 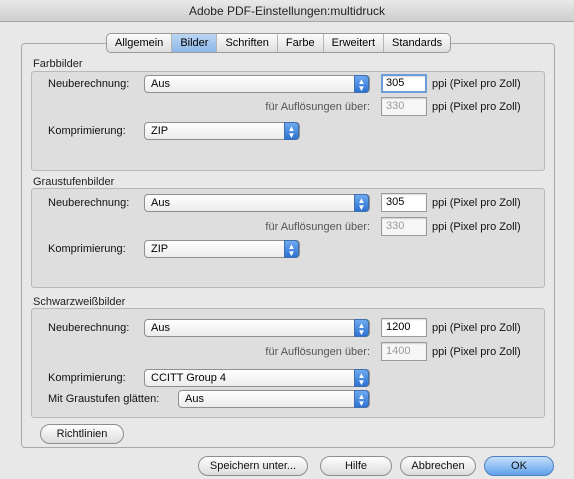 I want to click on gray-images-title: Graustufenbilder, so click(x=74, y=182).